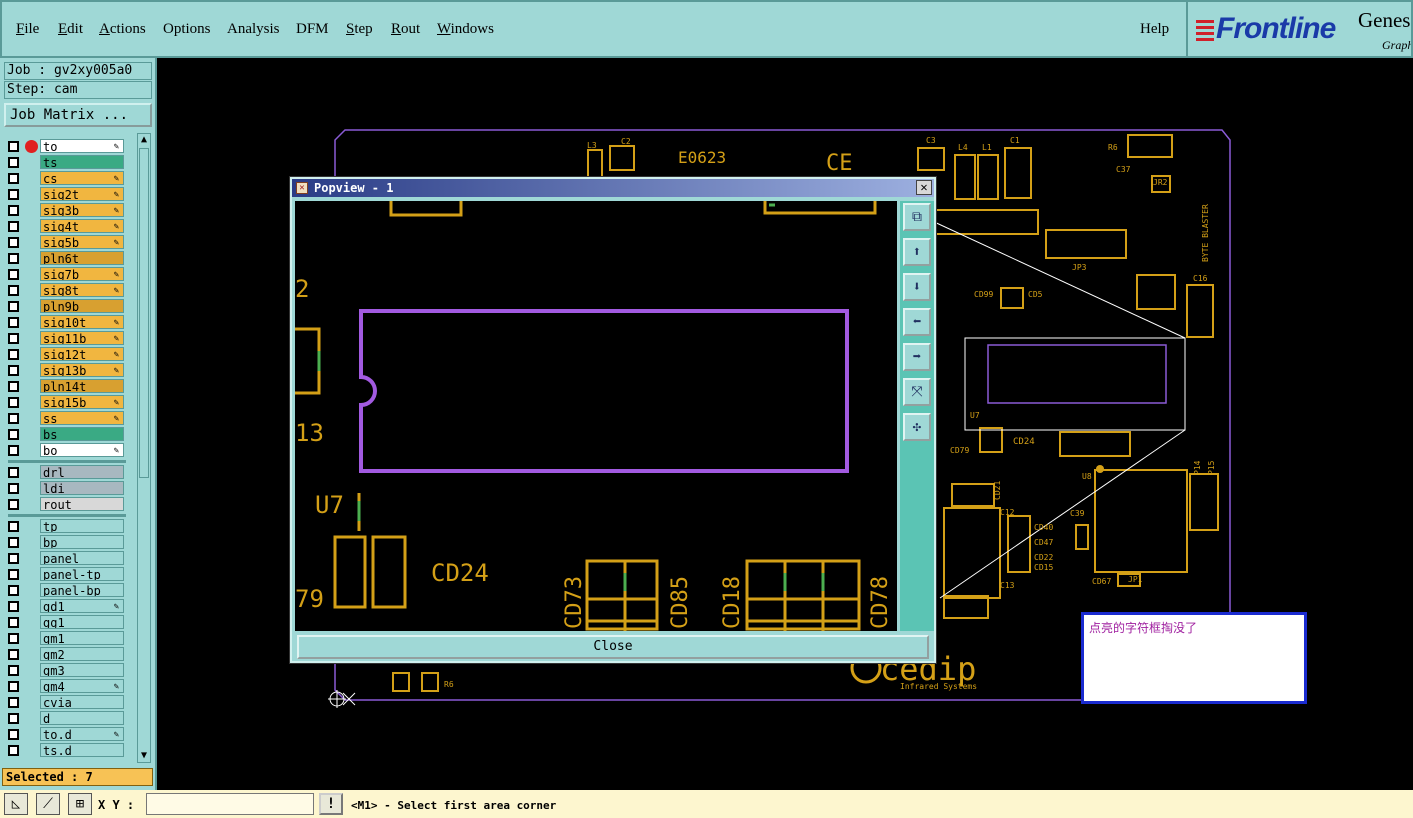 The width and height of the screenshot is (1413, 818). Describe the element at coordinates (465, 29) in the screenshot. I see `menu-windows: Windows` at that location.